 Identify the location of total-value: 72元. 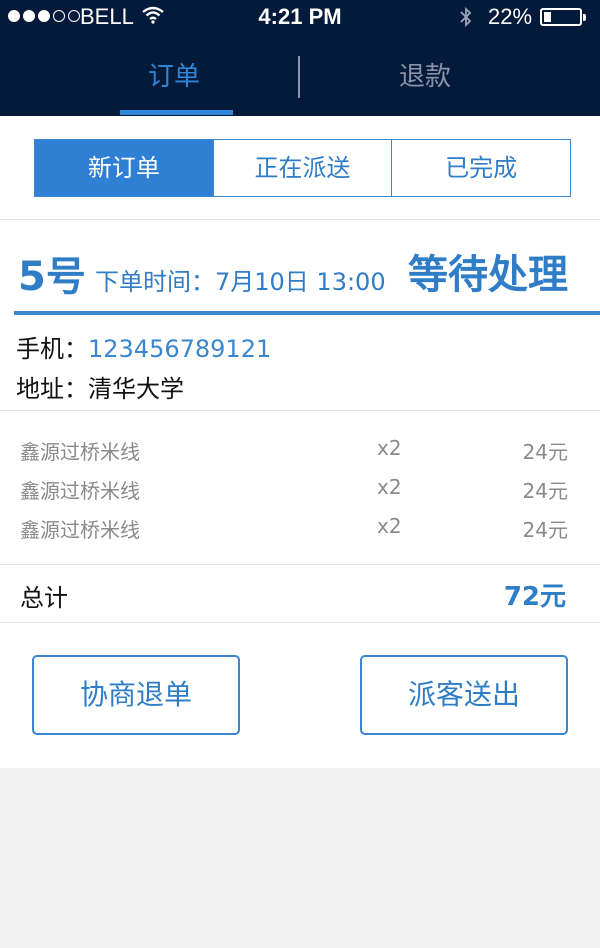
(534, 597).